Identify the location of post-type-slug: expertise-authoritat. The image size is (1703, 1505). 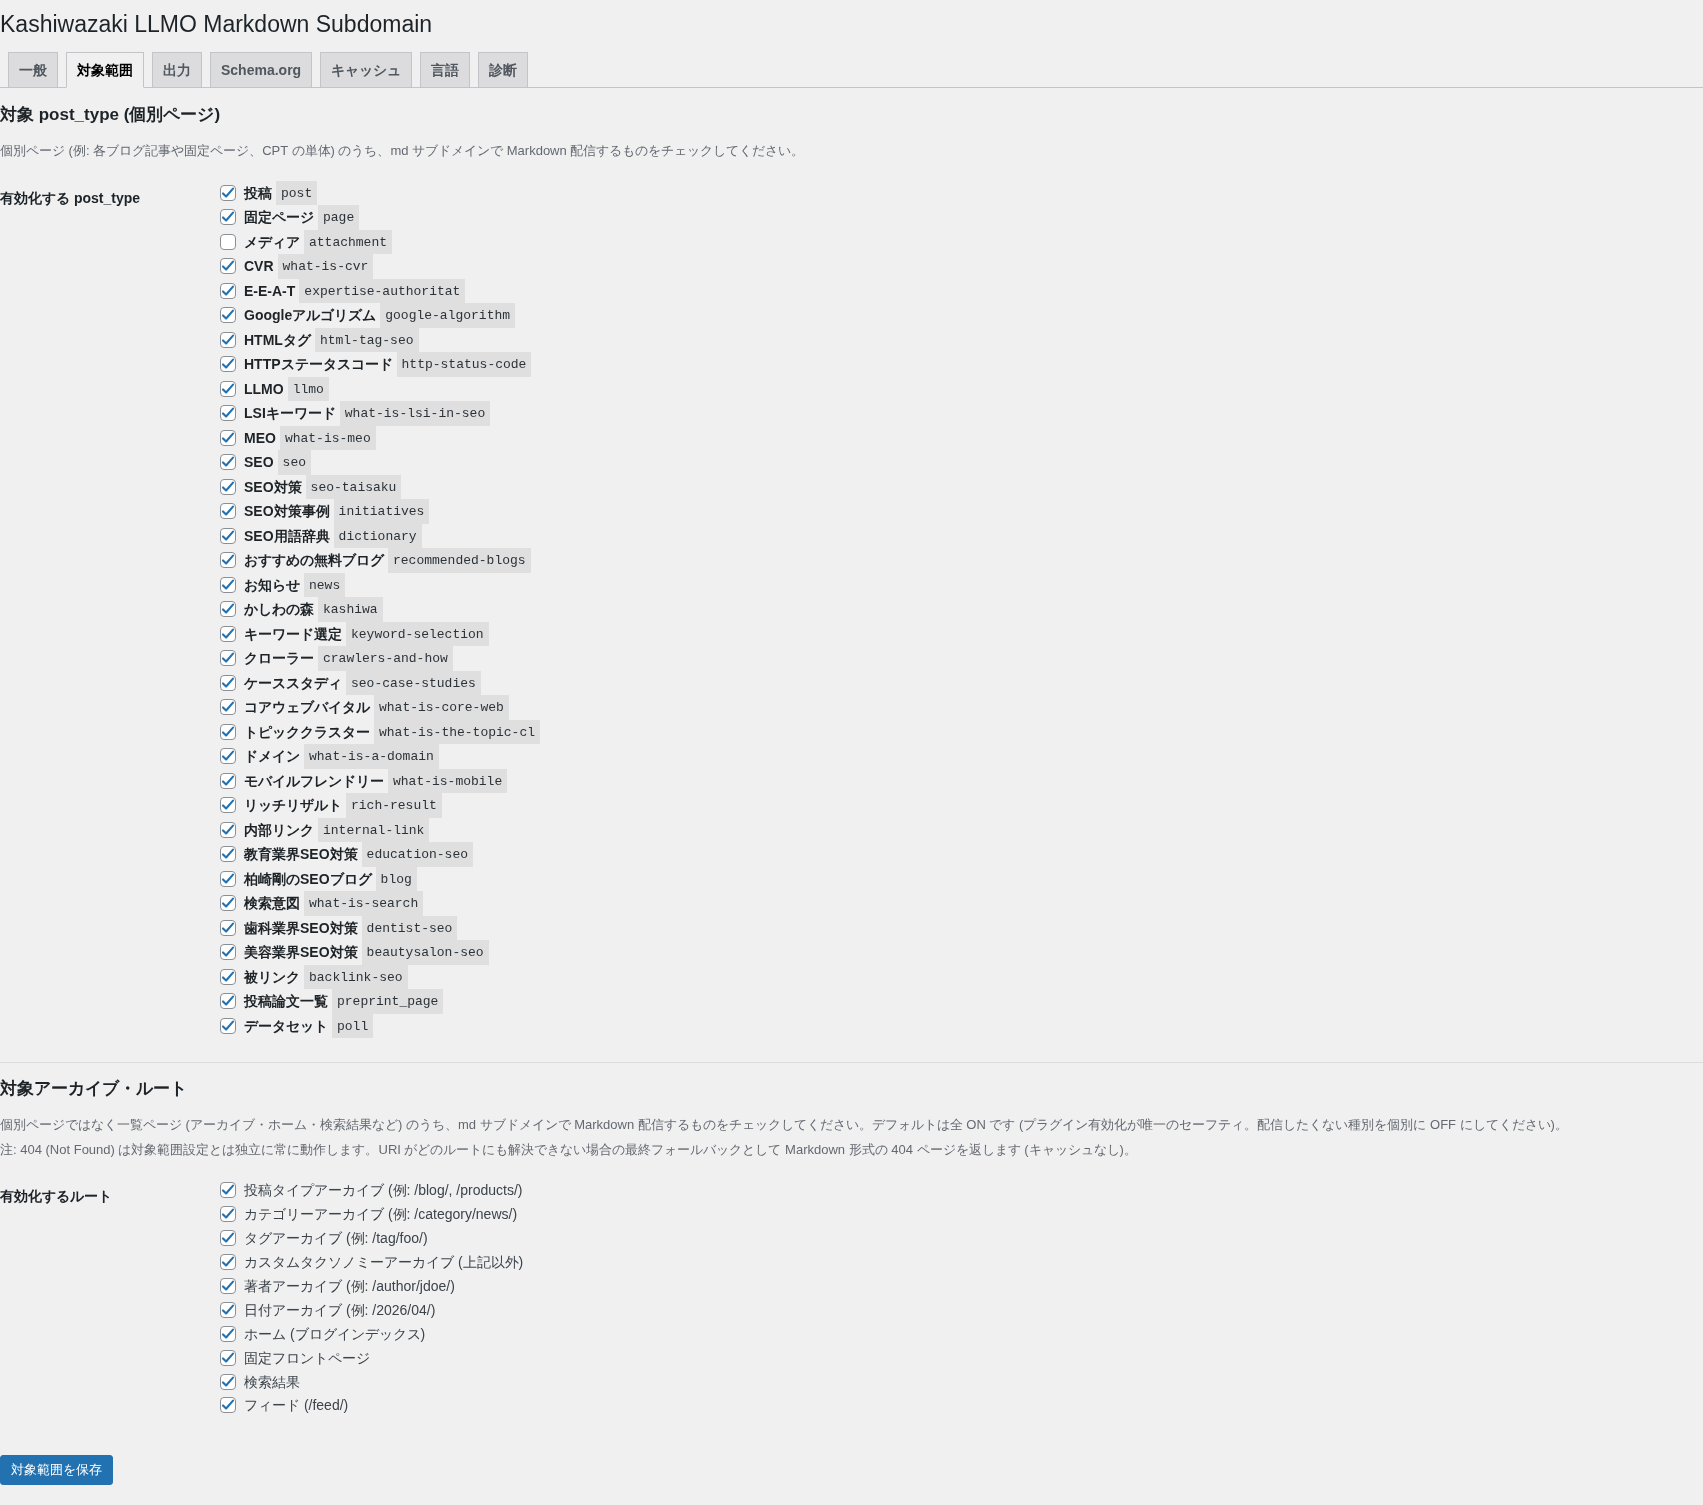
(382, 290).